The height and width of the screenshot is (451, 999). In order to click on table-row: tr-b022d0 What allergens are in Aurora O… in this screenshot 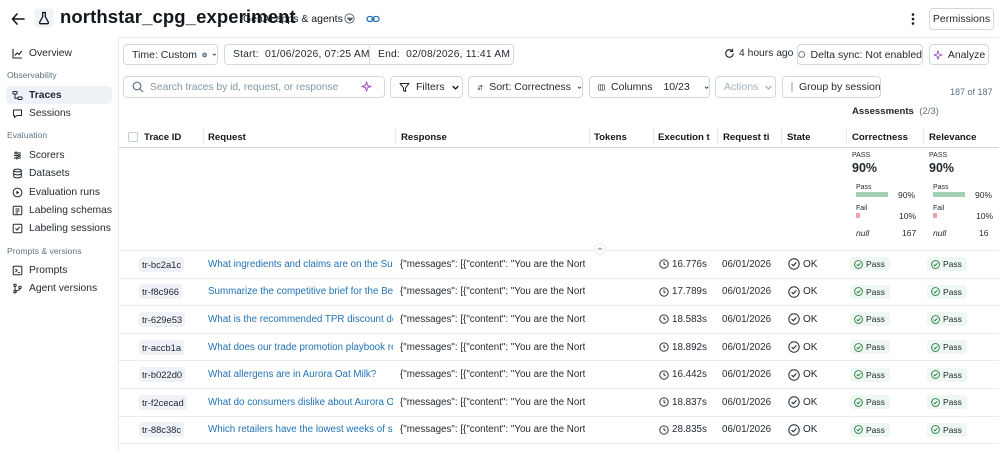, I will do `click(559, 375)`.